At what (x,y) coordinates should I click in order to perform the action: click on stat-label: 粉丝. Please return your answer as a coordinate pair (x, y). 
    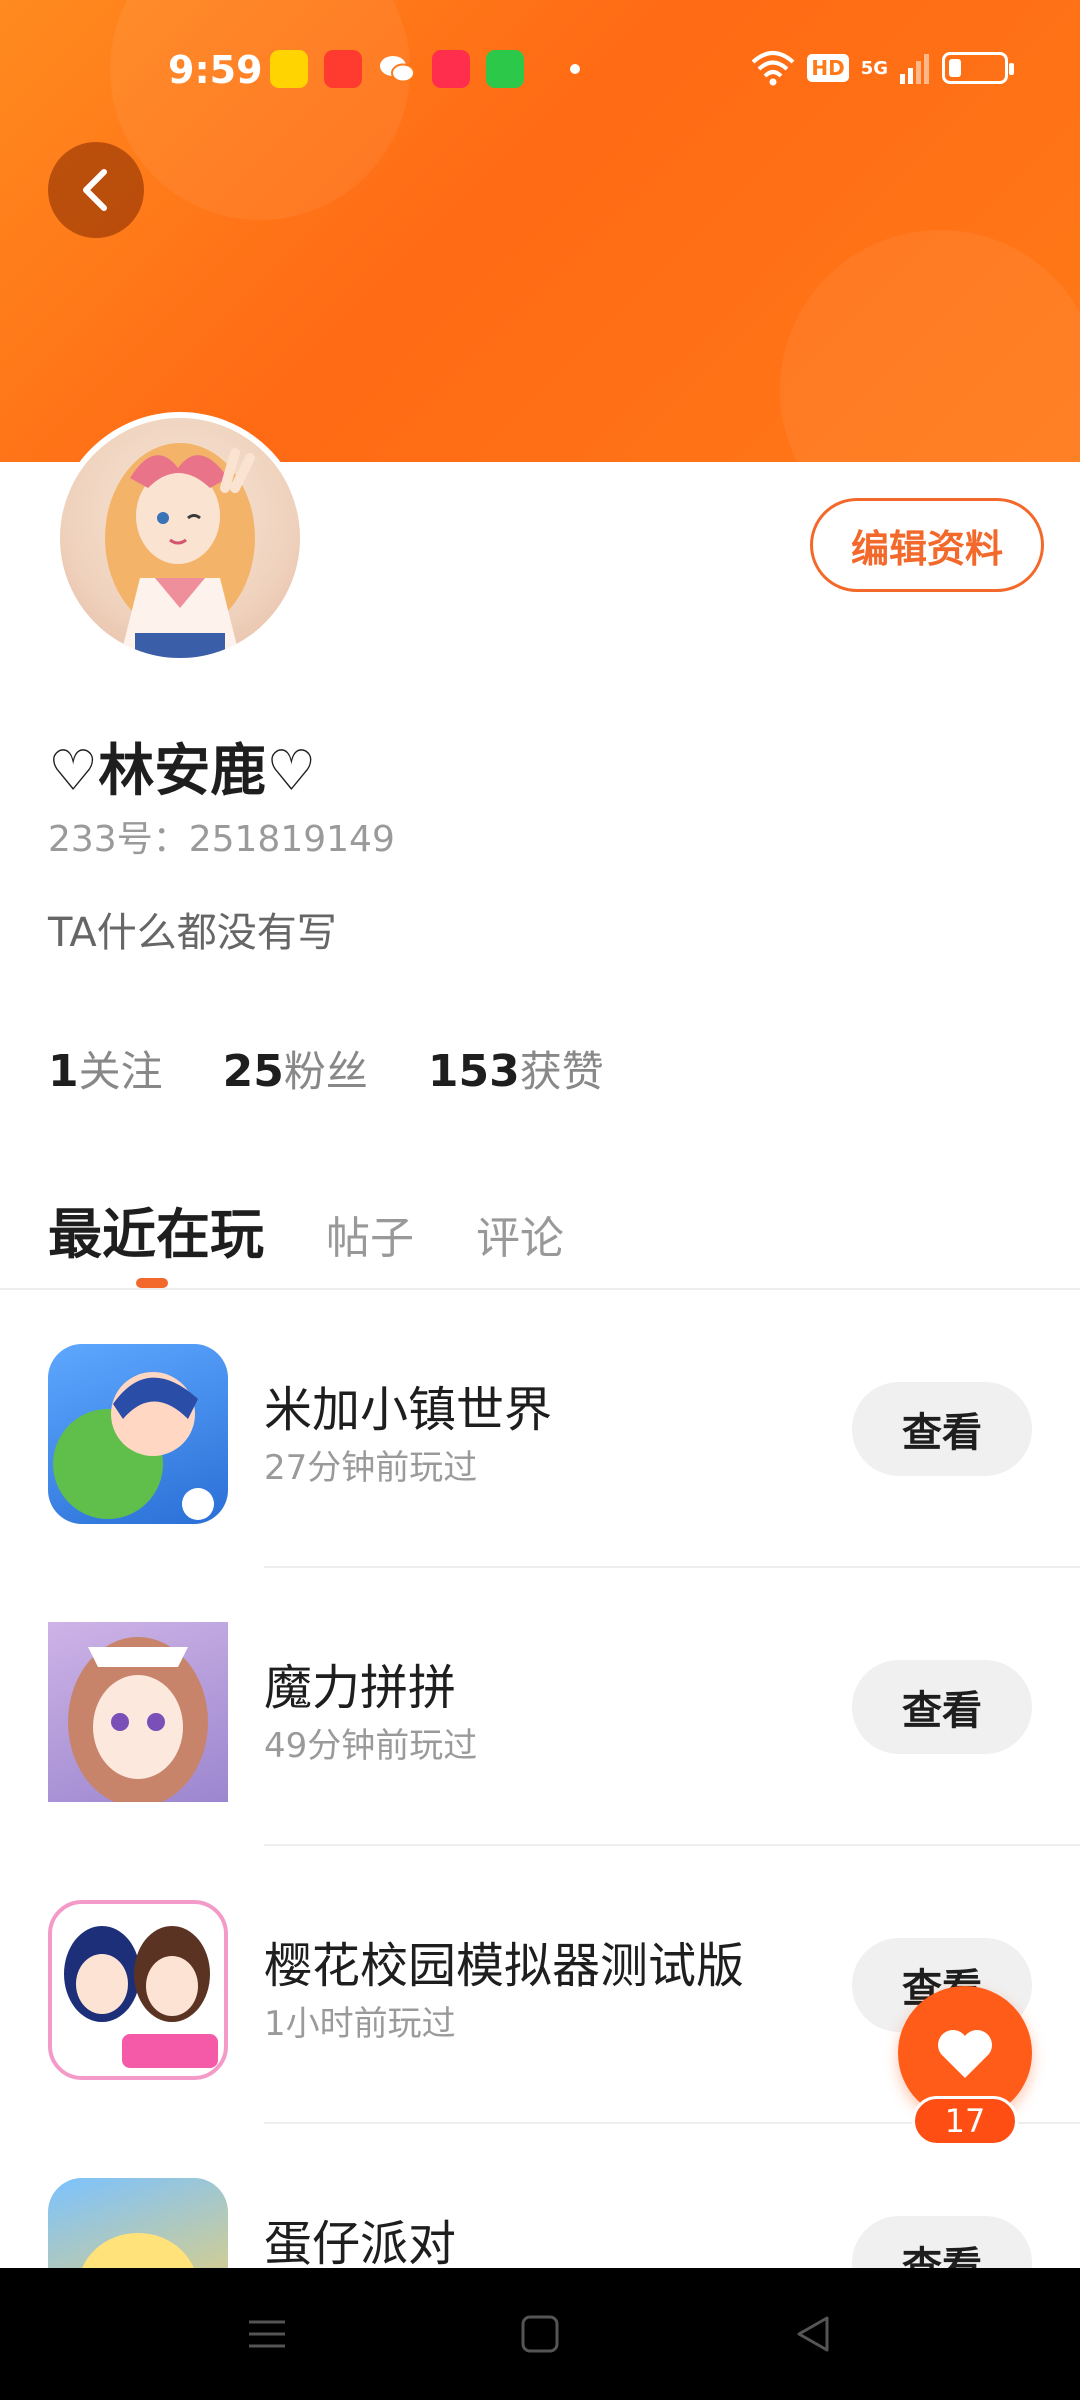
    Looking at the image, I should click on (325, 1071).